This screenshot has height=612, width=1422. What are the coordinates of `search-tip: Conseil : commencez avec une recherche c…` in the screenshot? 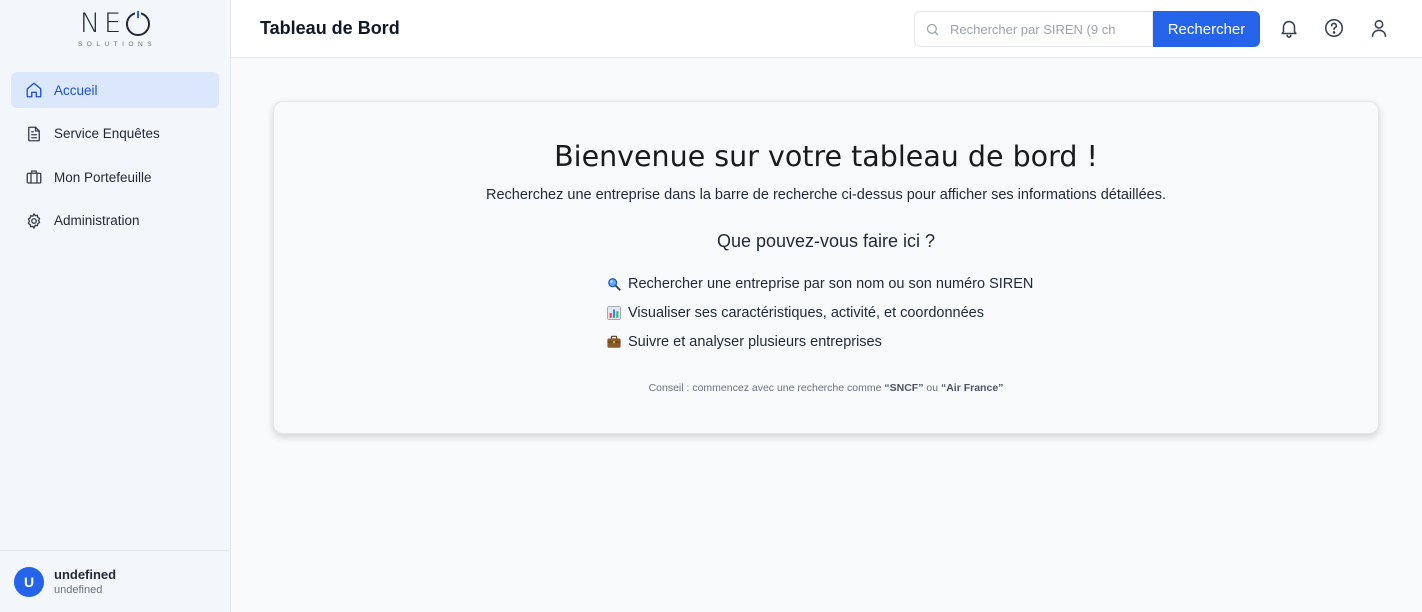 It's located at (826, 388).